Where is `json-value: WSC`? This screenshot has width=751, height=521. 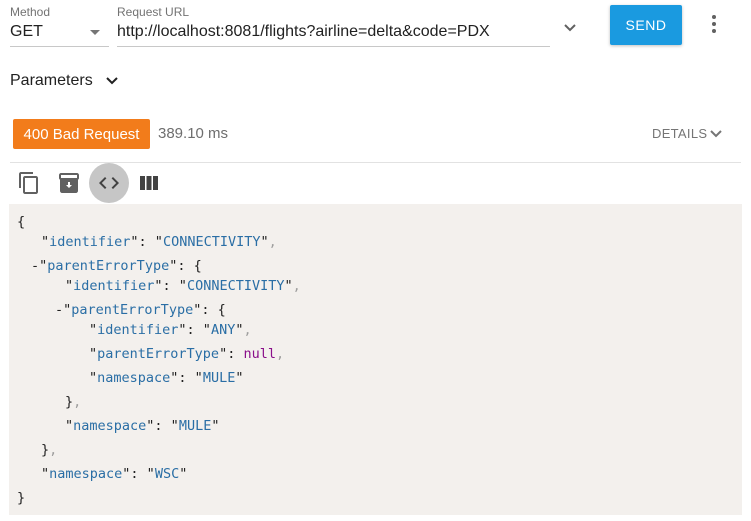 json-value: WSC is located at coordinates (167, 474).